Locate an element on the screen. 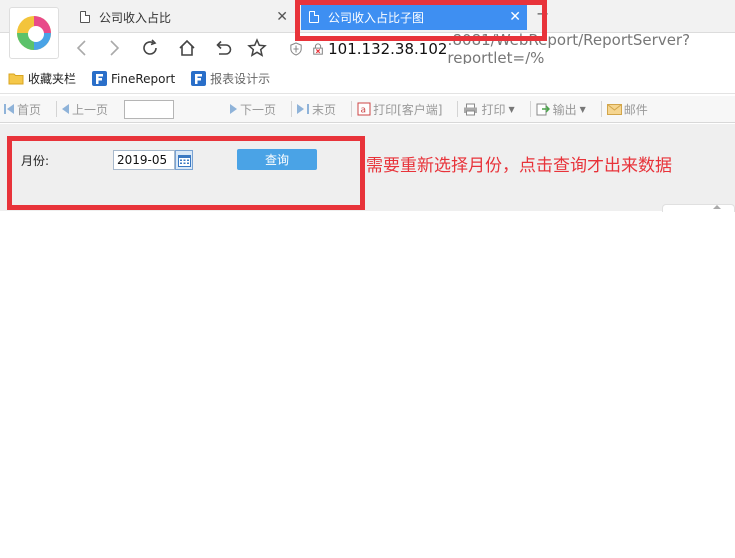 Image resolution: width=735 pixels, height=558 pixels. bookmark-report-design: 报表设计示 is located at coordinates (230, 78).